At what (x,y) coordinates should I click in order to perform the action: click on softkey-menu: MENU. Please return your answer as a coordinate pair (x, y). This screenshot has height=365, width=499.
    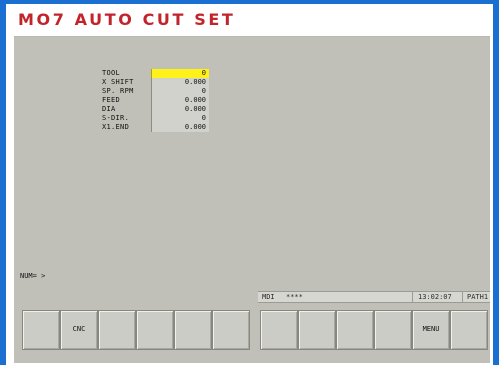
    Looking at the image, I should click on (431, 330).